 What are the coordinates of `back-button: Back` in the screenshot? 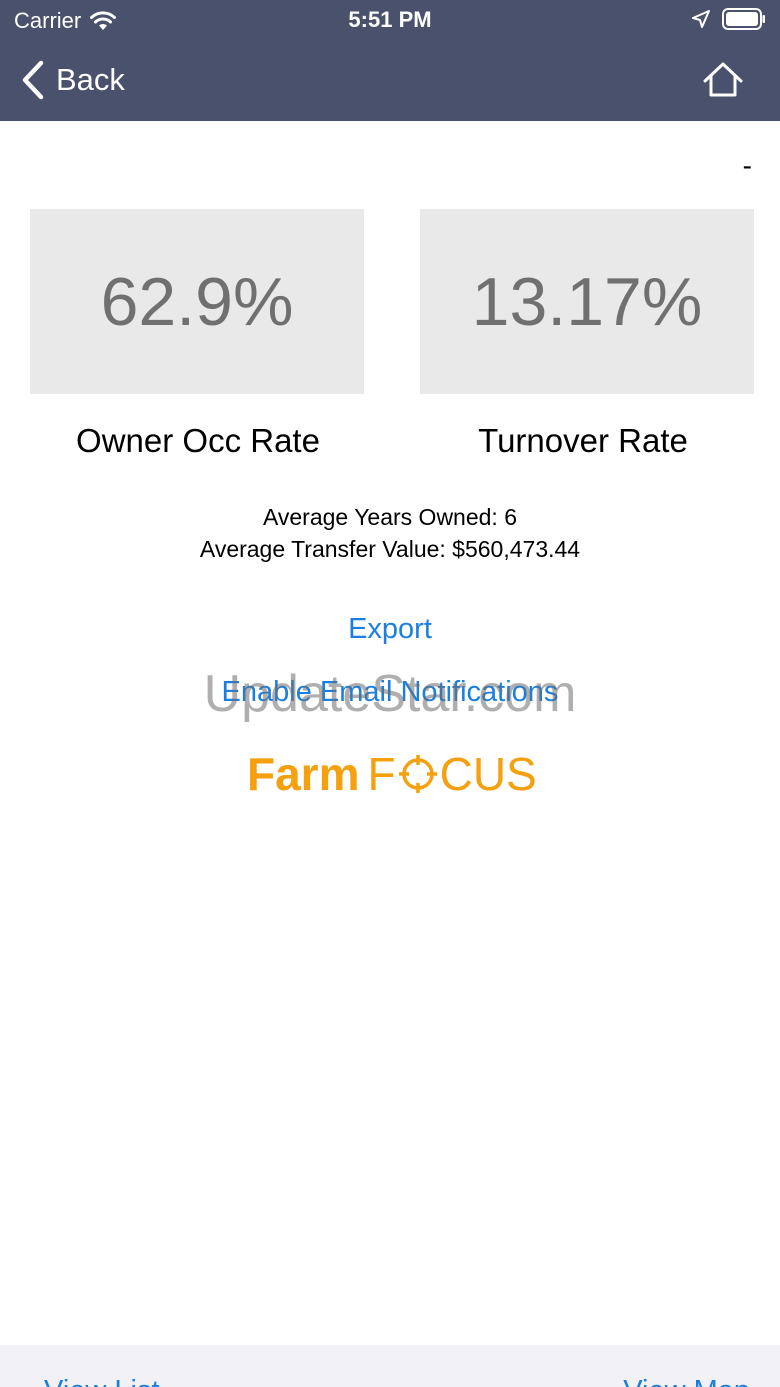 It's located at (72, 80).